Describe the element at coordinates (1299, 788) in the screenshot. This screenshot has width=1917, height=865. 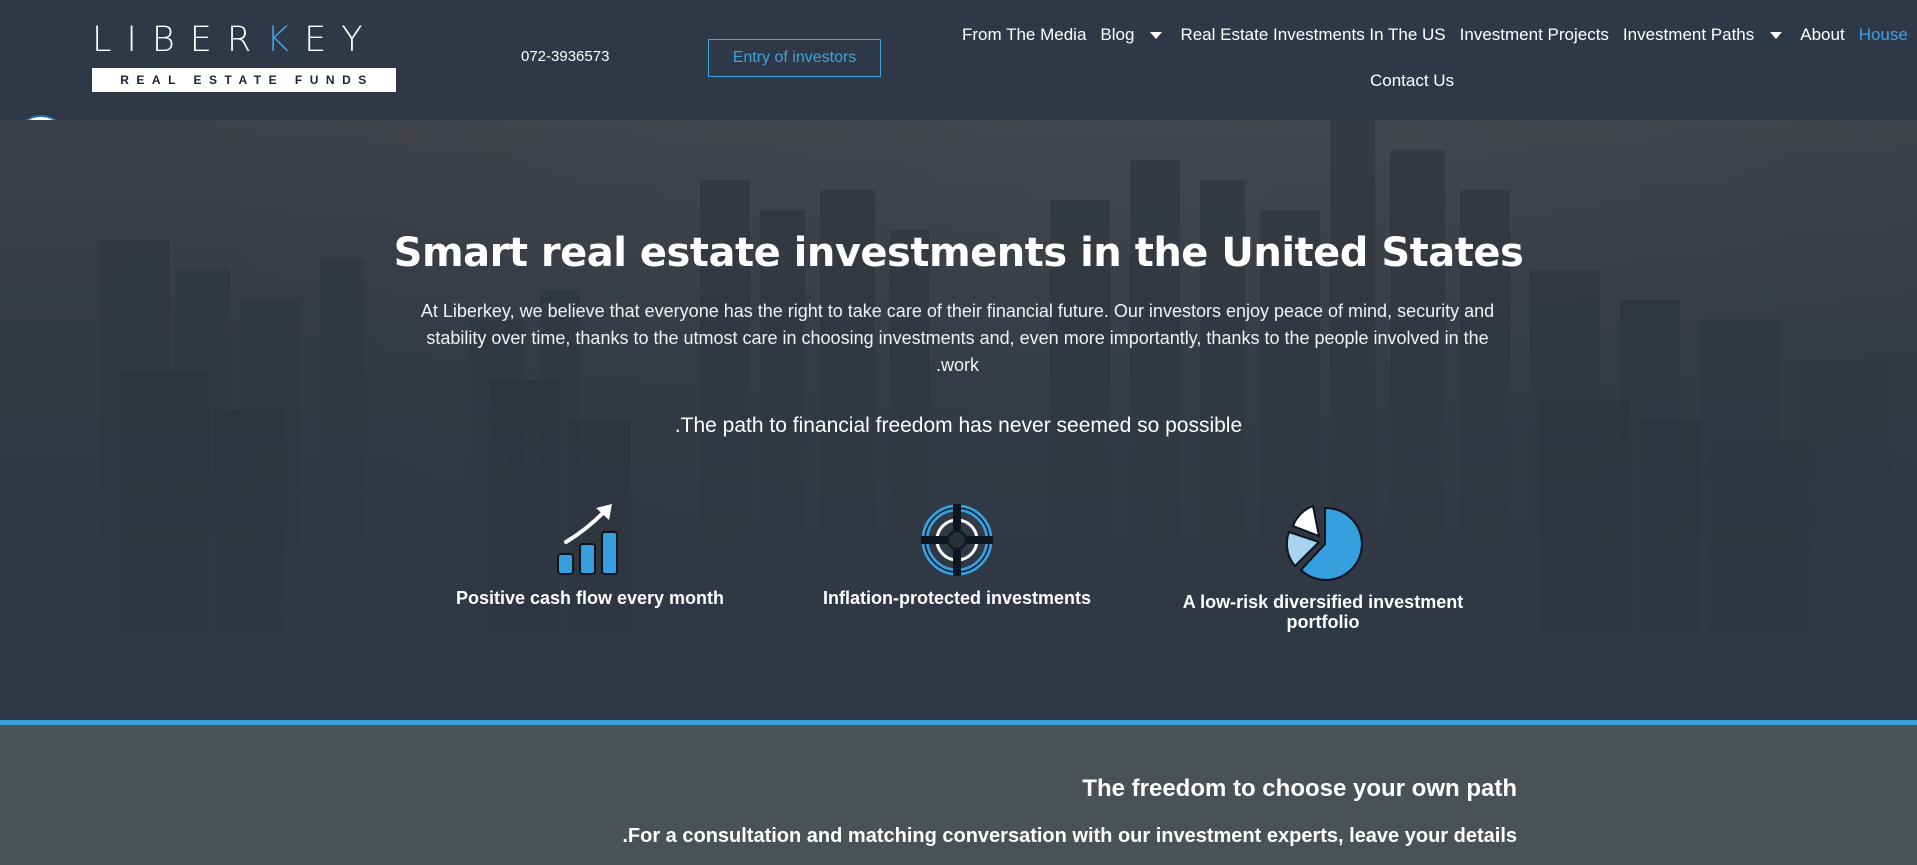
I see `section-title: The freedom to choose your own path` at that location.